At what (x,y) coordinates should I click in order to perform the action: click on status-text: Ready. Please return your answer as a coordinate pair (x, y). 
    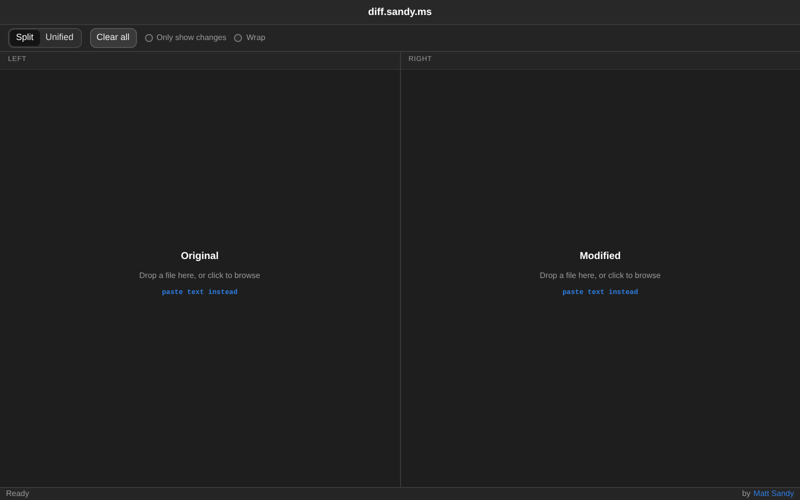
    Looking at the image, I should click on (18, 494).